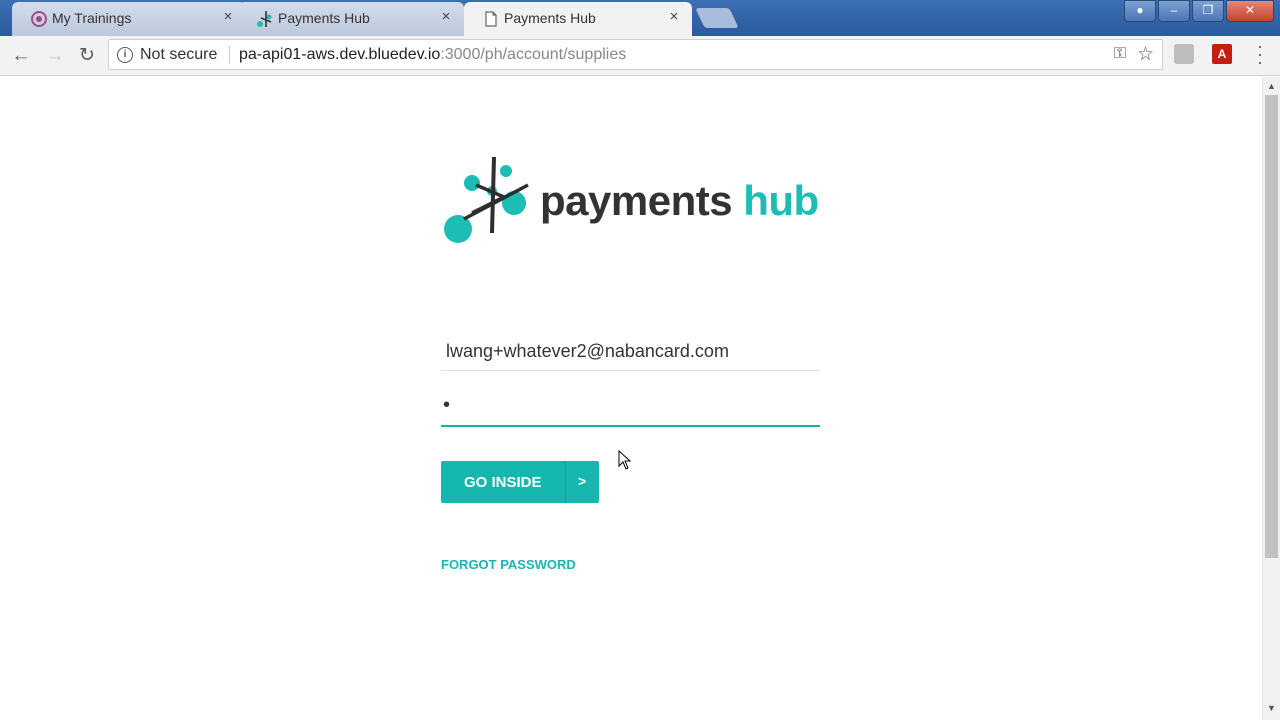 The width and height of the screenshot is (1280, 720). I want to click on menu-icon: · · ·, so click(1260, 54).